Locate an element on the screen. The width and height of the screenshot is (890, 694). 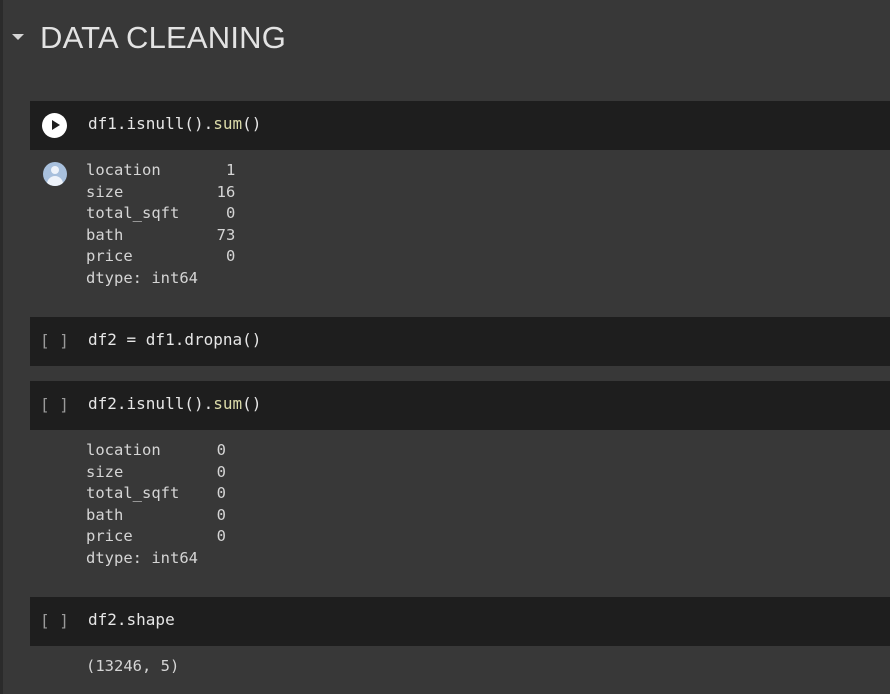
code-editor: [ ] df2.shape is located at coordinates (460, 621).